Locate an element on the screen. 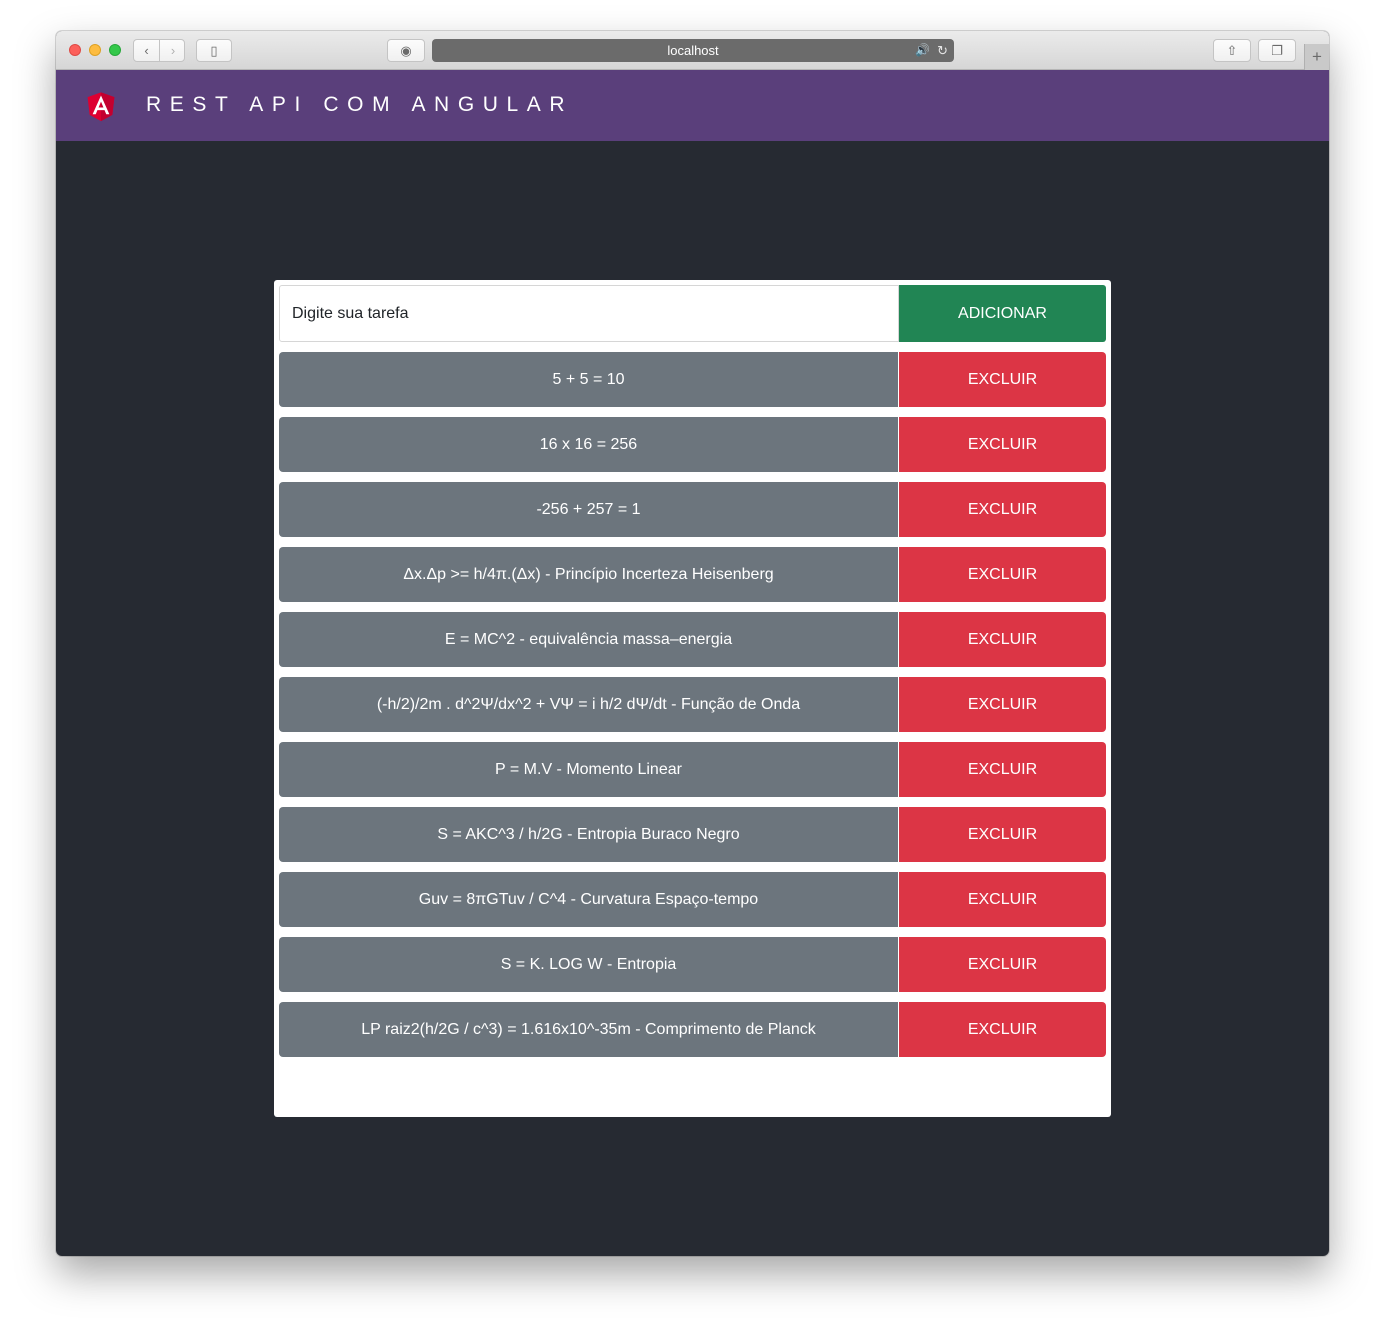  privacy-report-button: ◉ is located at coordinates (406, 50).